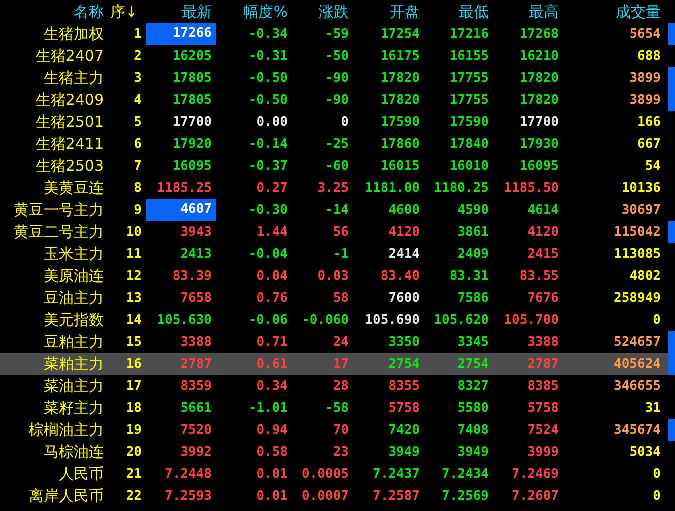  Describe the element at coordinates (543, 298) in the screenshot. I see `price-cell-text: 7676` at that location.